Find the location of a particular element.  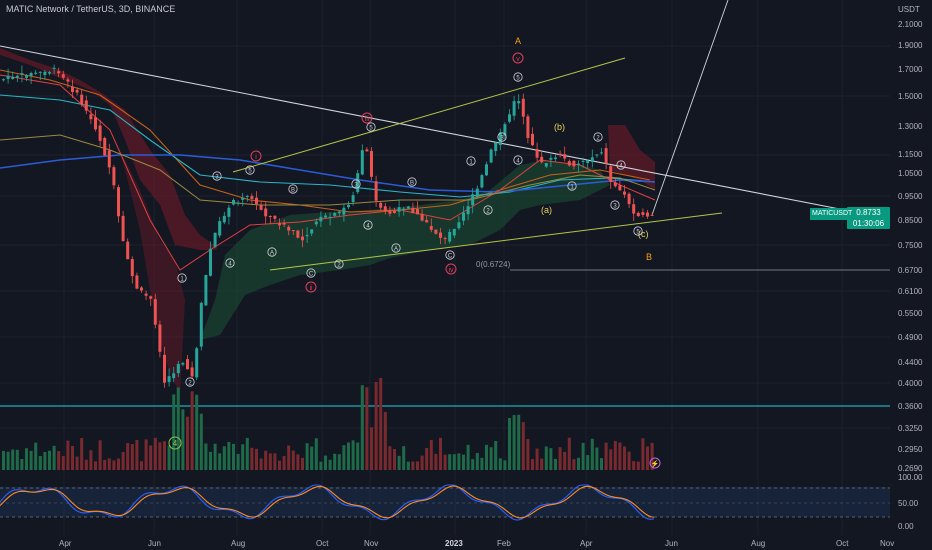

minor-wave-marker-label: A is located at coordinates (396, 250).